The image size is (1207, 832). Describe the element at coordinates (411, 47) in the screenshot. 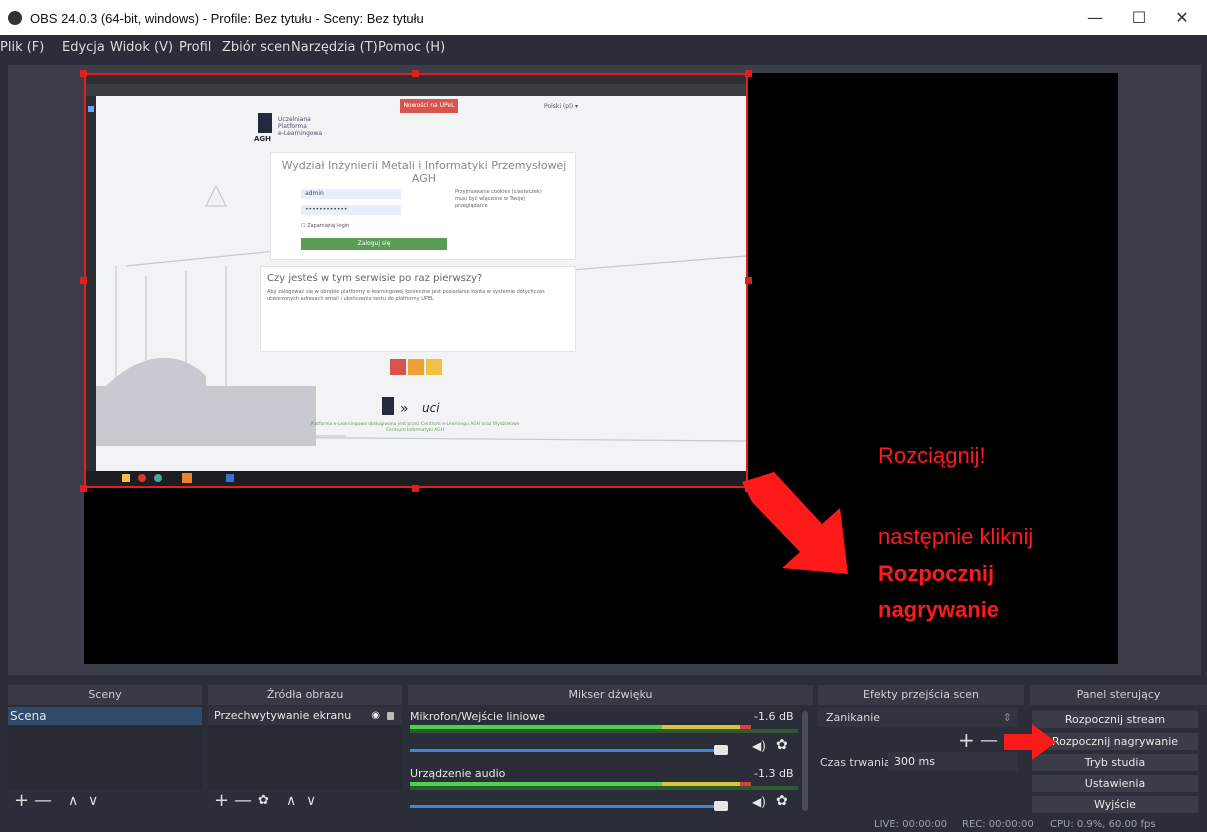

I see `menu-help: Pomoc (H)` at that location.